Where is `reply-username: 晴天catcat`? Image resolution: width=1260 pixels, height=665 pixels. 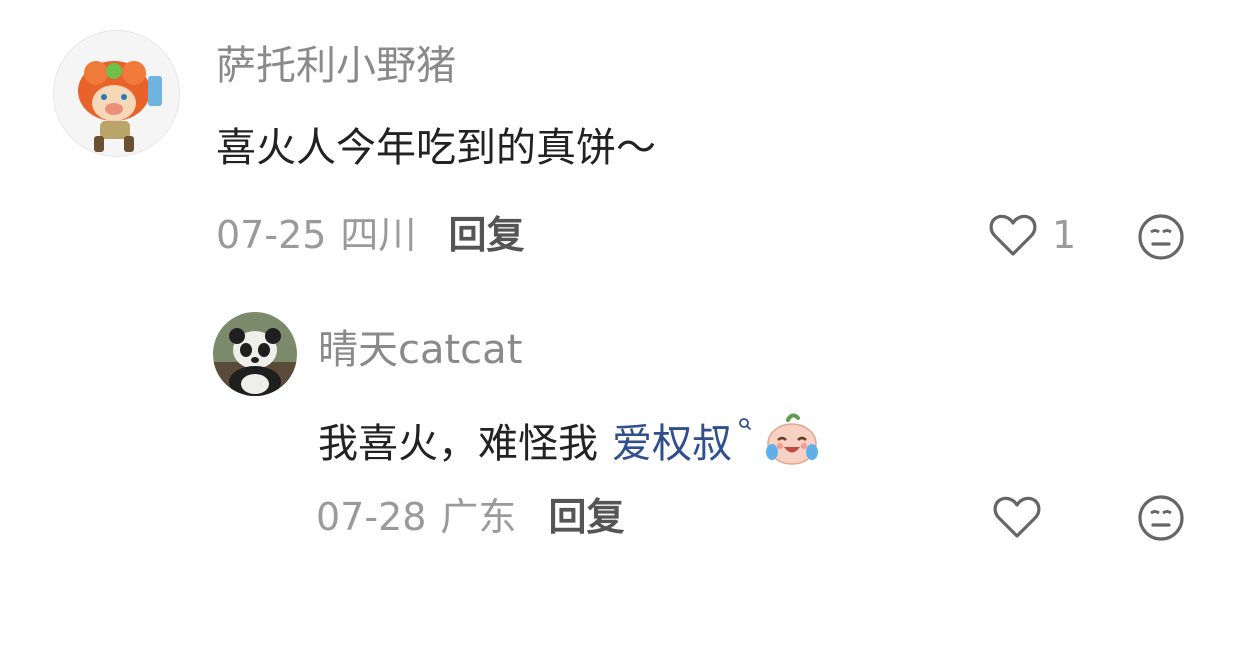
reply-username: 晴天catcat is located at coordinates (420, 350).